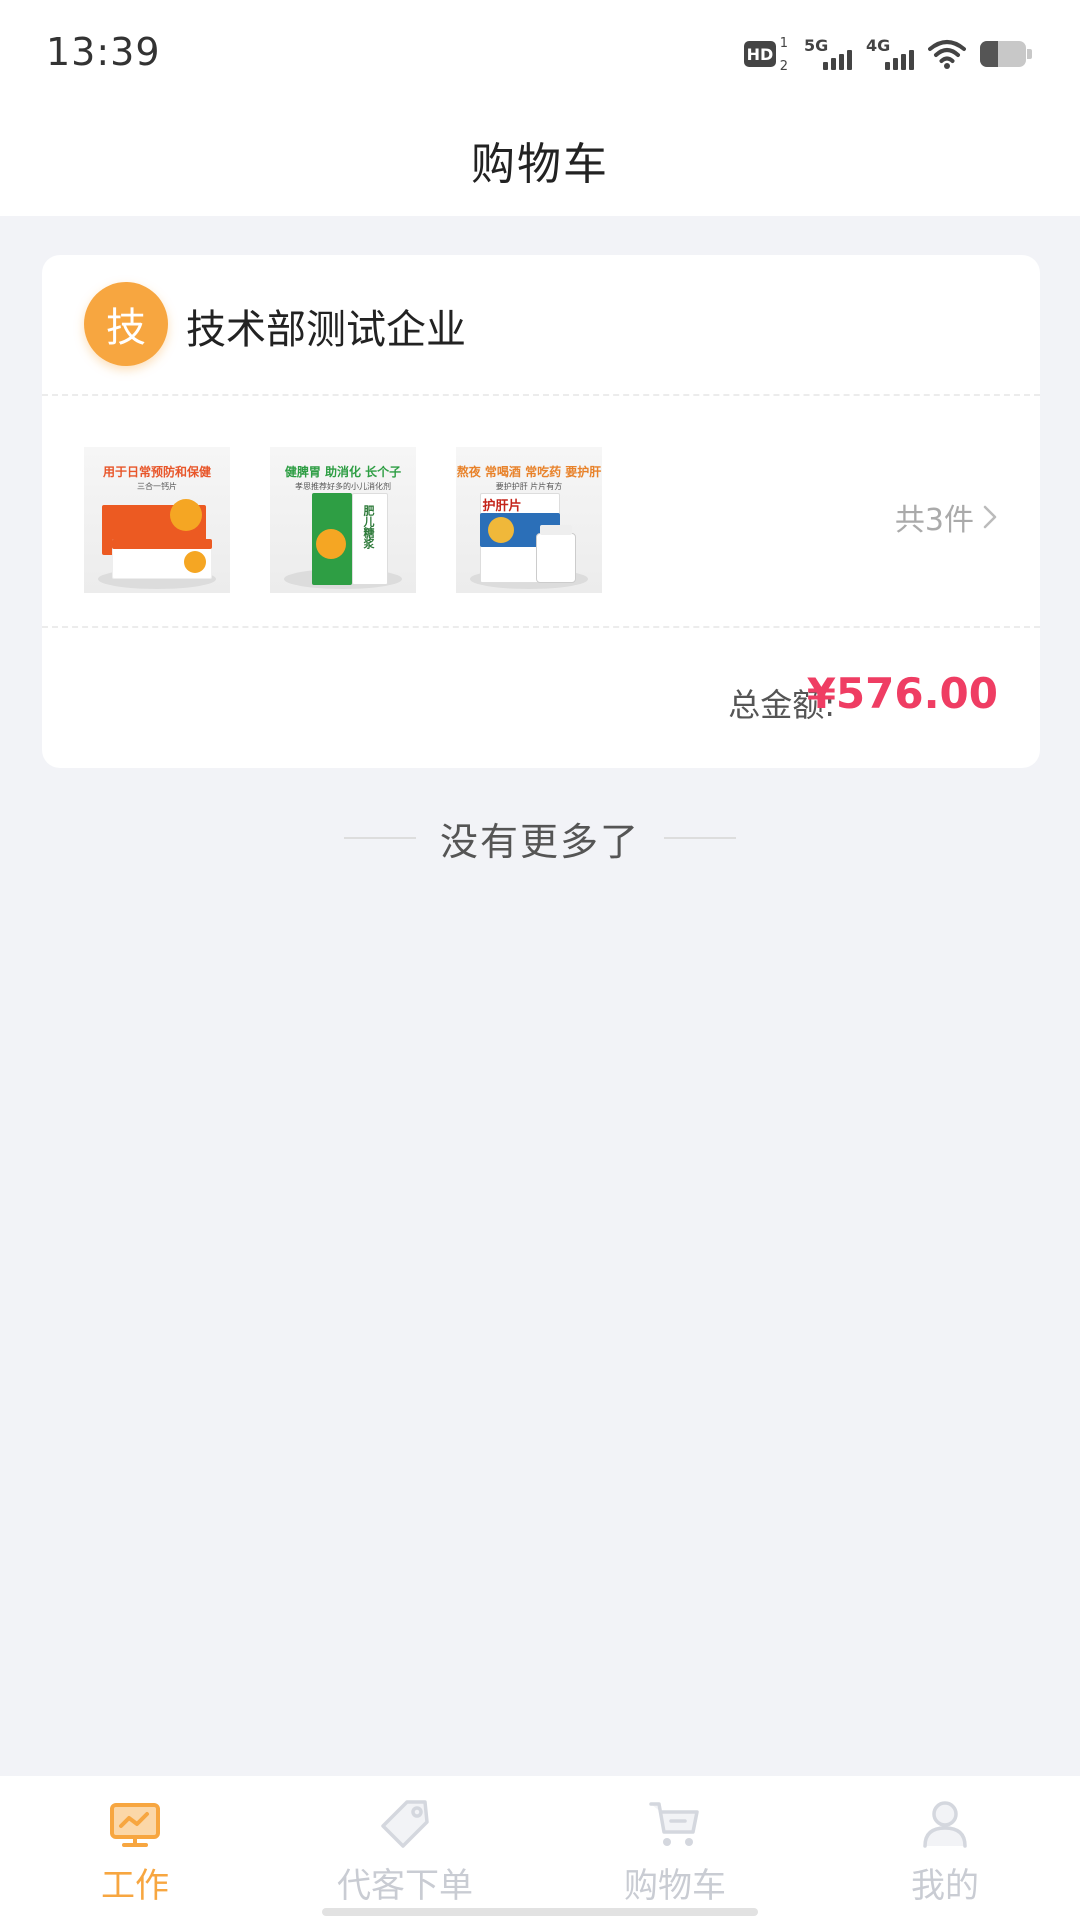 This screenshot has width=1080, height=1920. What do you see at coordinates (945, 1824) in the screenshot?
I see `user-icon` at bounding box center [945, 1824].